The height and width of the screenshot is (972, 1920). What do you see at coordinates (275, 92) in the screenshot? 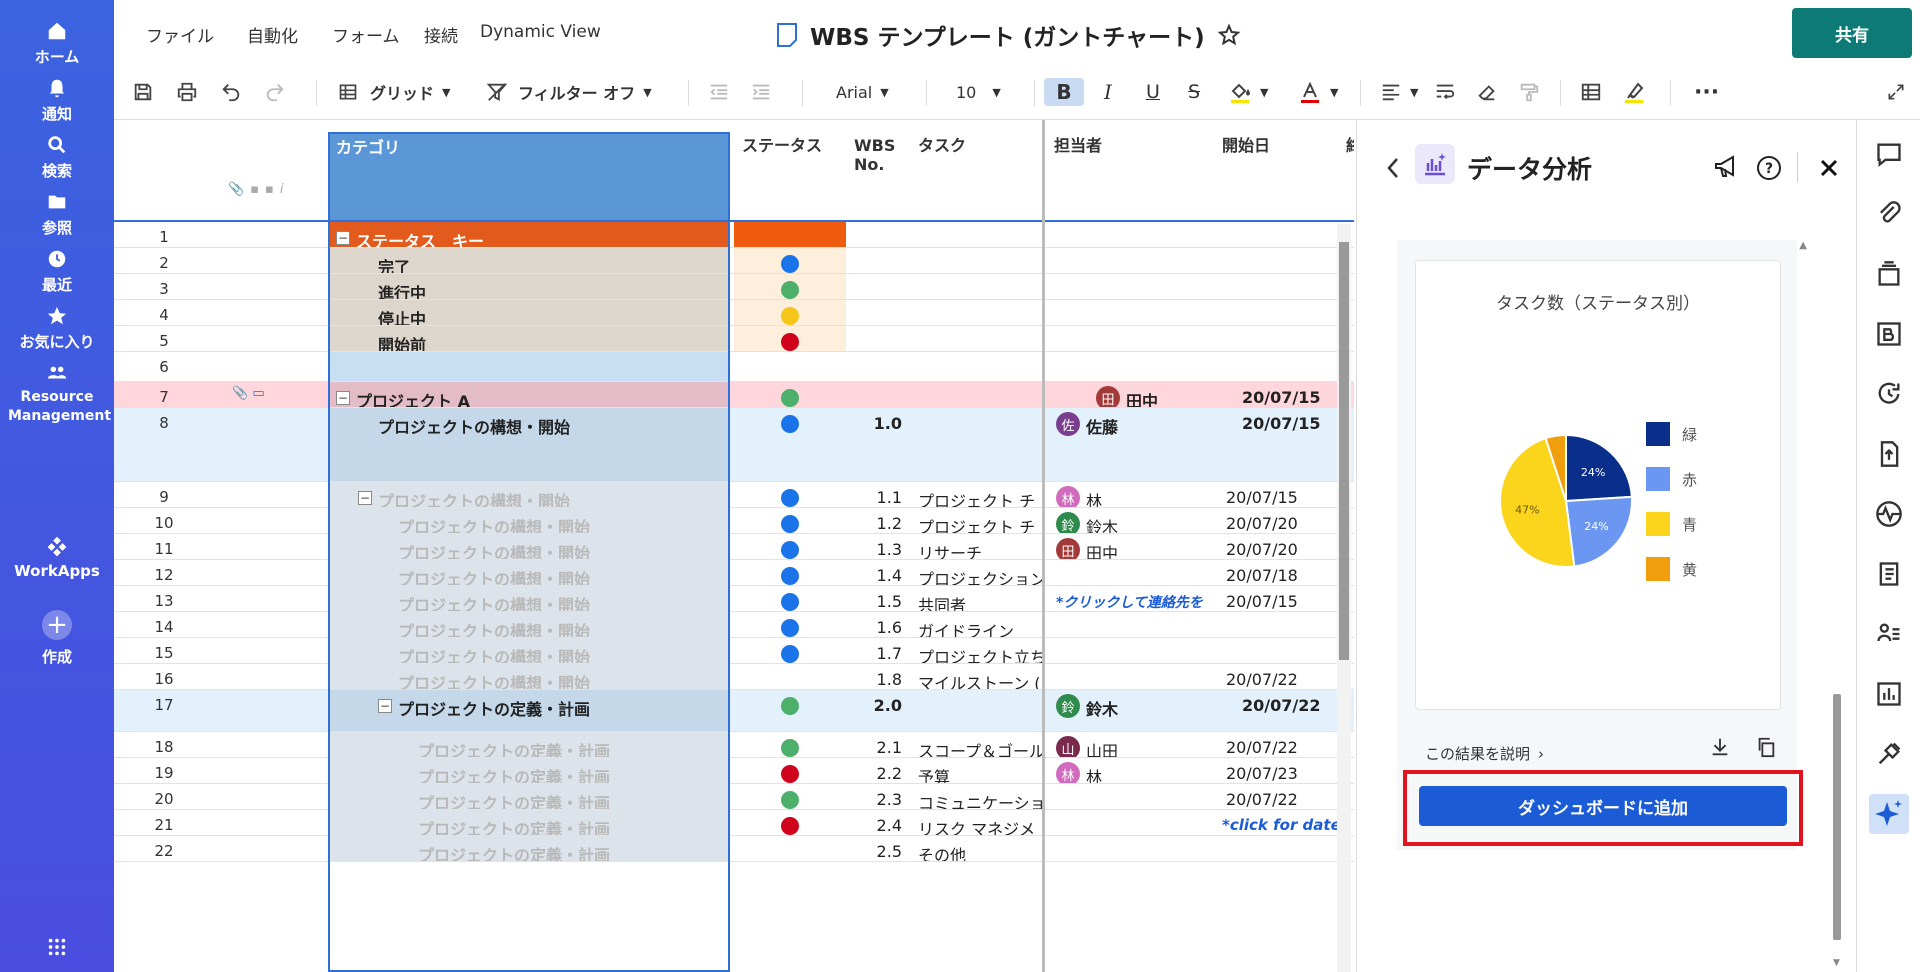
I see `redo-button` at bounding box center [275, 92].